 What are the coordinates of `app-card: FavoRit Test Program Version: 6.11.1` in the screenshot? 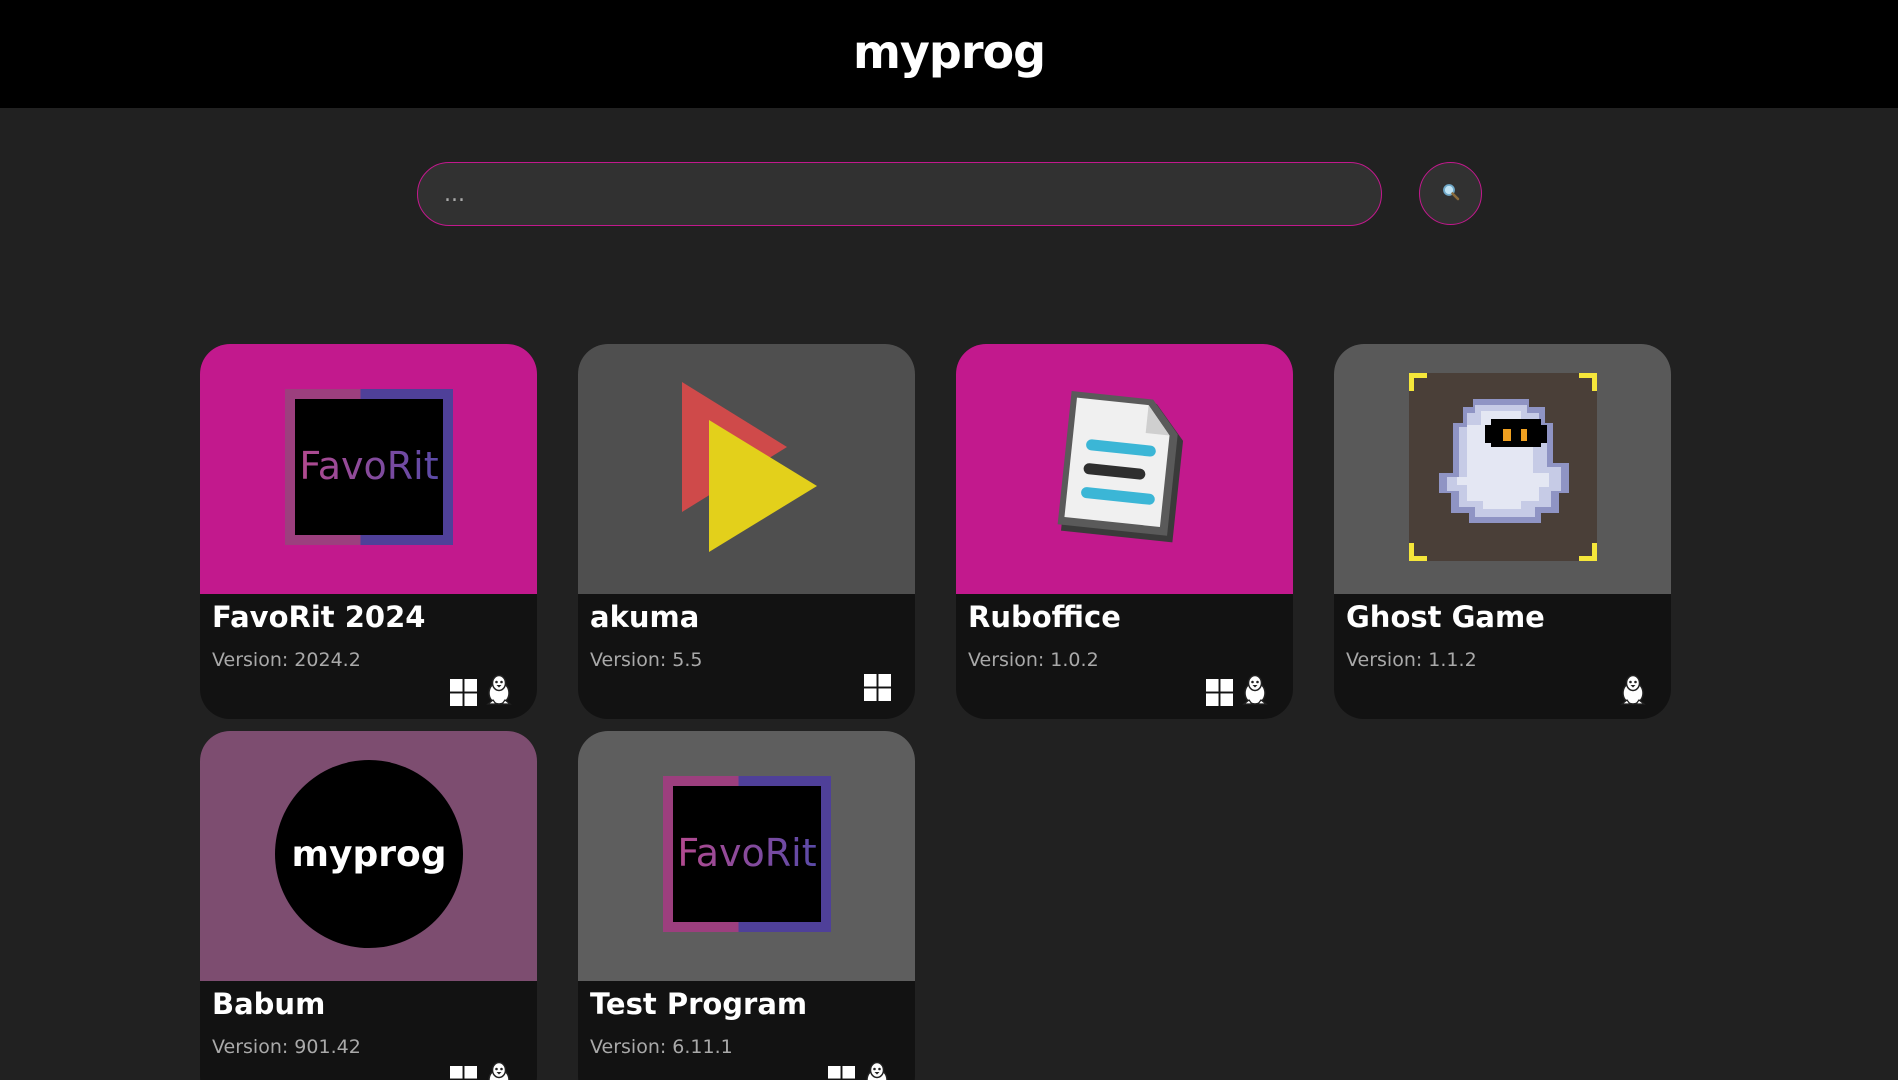 It's located at (746, 905).